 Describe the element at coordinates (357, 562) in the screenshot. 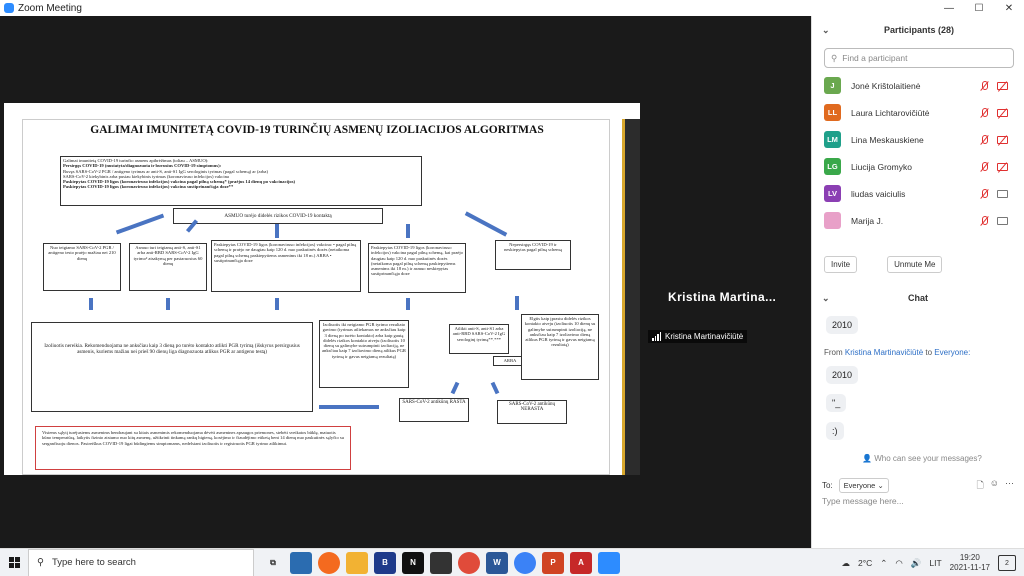

I see `folder-icon` at that location.